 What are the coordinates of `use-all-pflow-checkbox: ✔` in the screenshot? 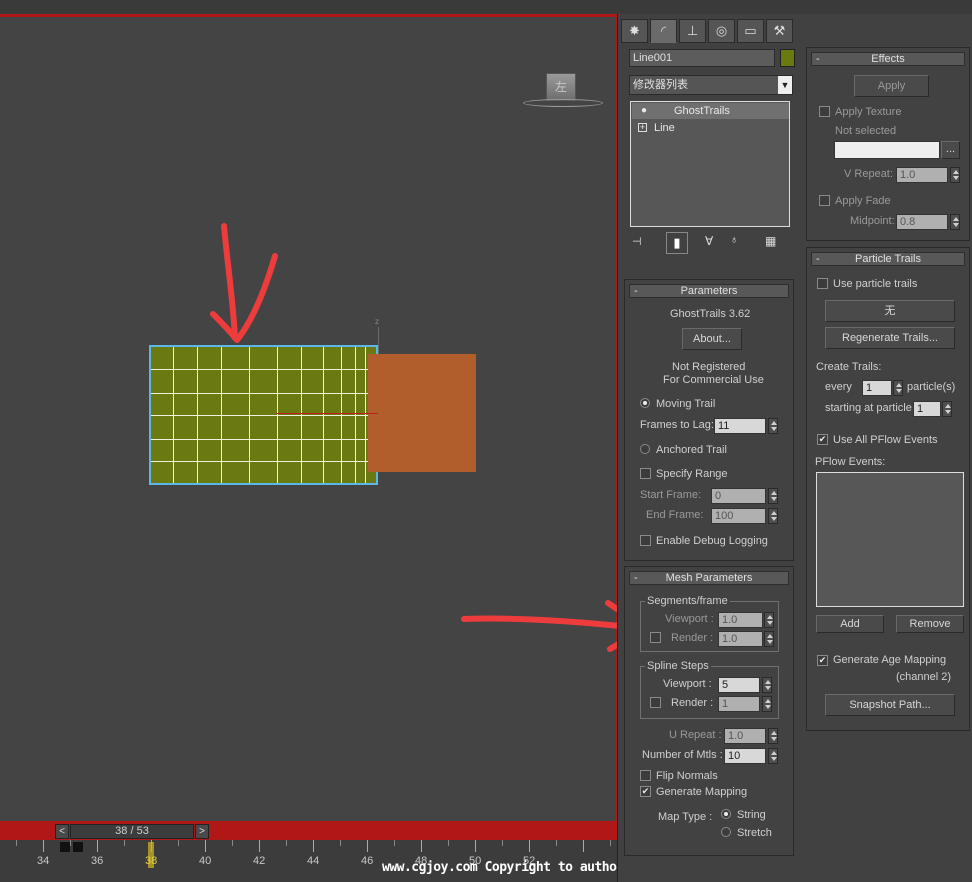 It's located at (822, 439).